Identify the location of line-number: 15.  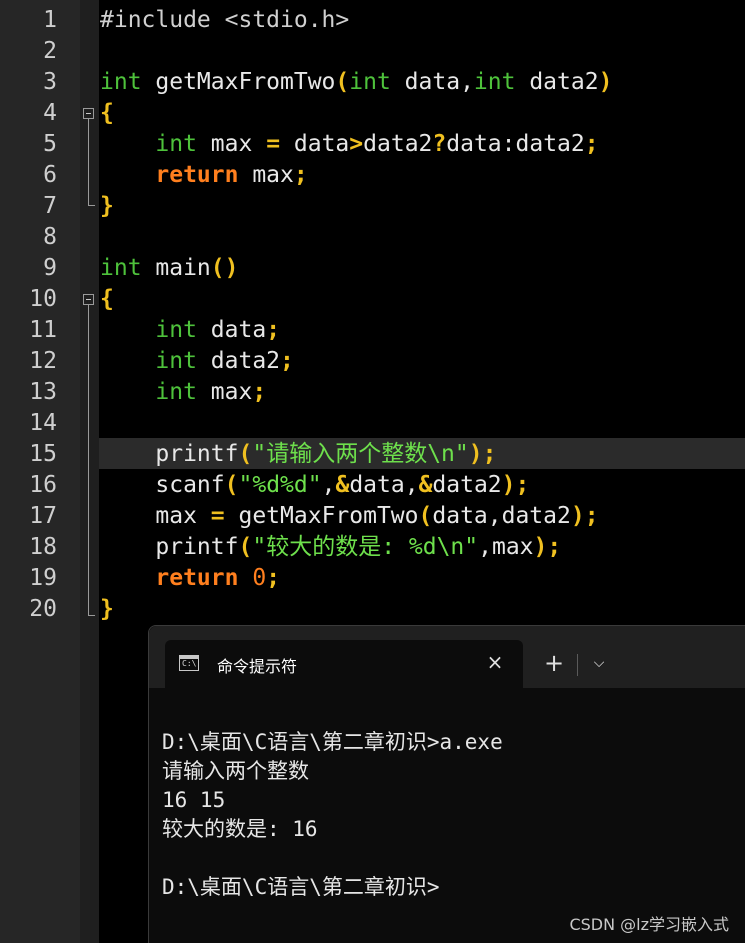
(43, 454).